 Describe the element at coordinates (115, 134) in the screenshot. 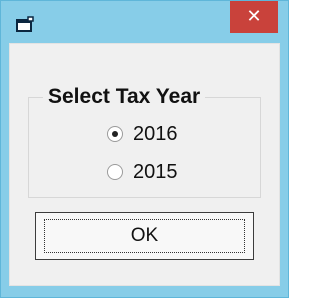

I see `radio-button-checked` at that location.